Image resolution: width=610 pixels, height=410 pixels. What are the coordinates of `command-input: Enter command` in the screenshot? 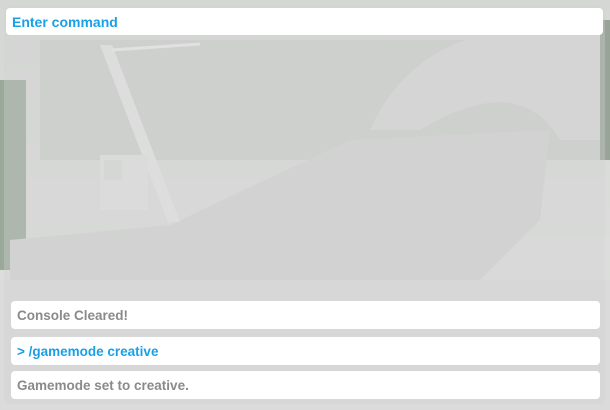 It's located at (304, 21).